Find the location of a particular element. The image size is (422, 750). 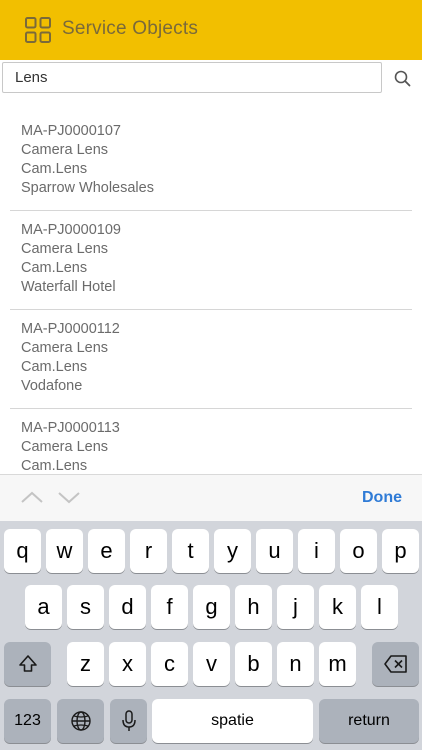

key-z: z is located at coordinates (85, 664).